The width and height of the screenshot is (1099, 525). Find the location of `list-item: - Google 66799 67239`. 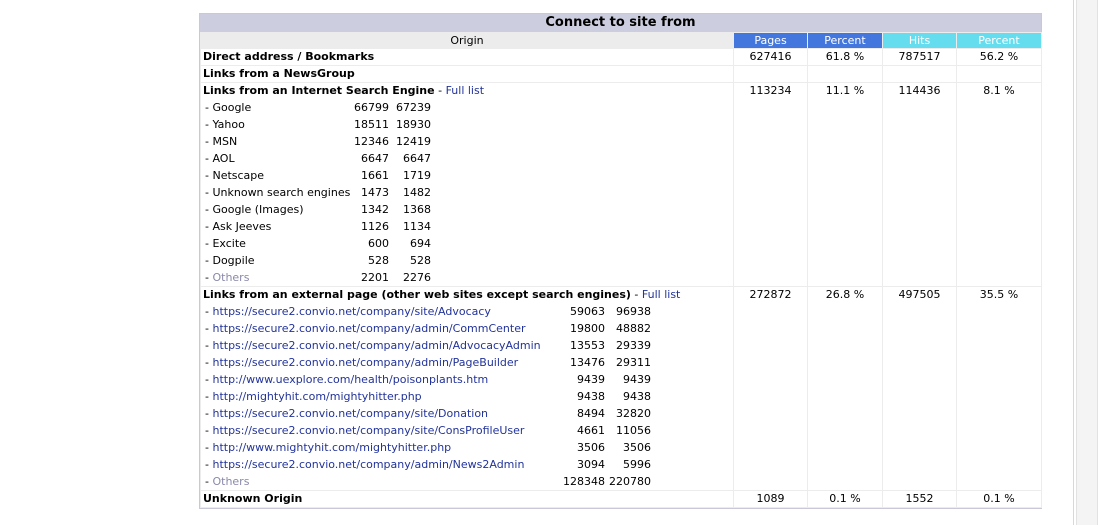

list-item: - Google 66799 67239 is located at coordinates (467, 107).